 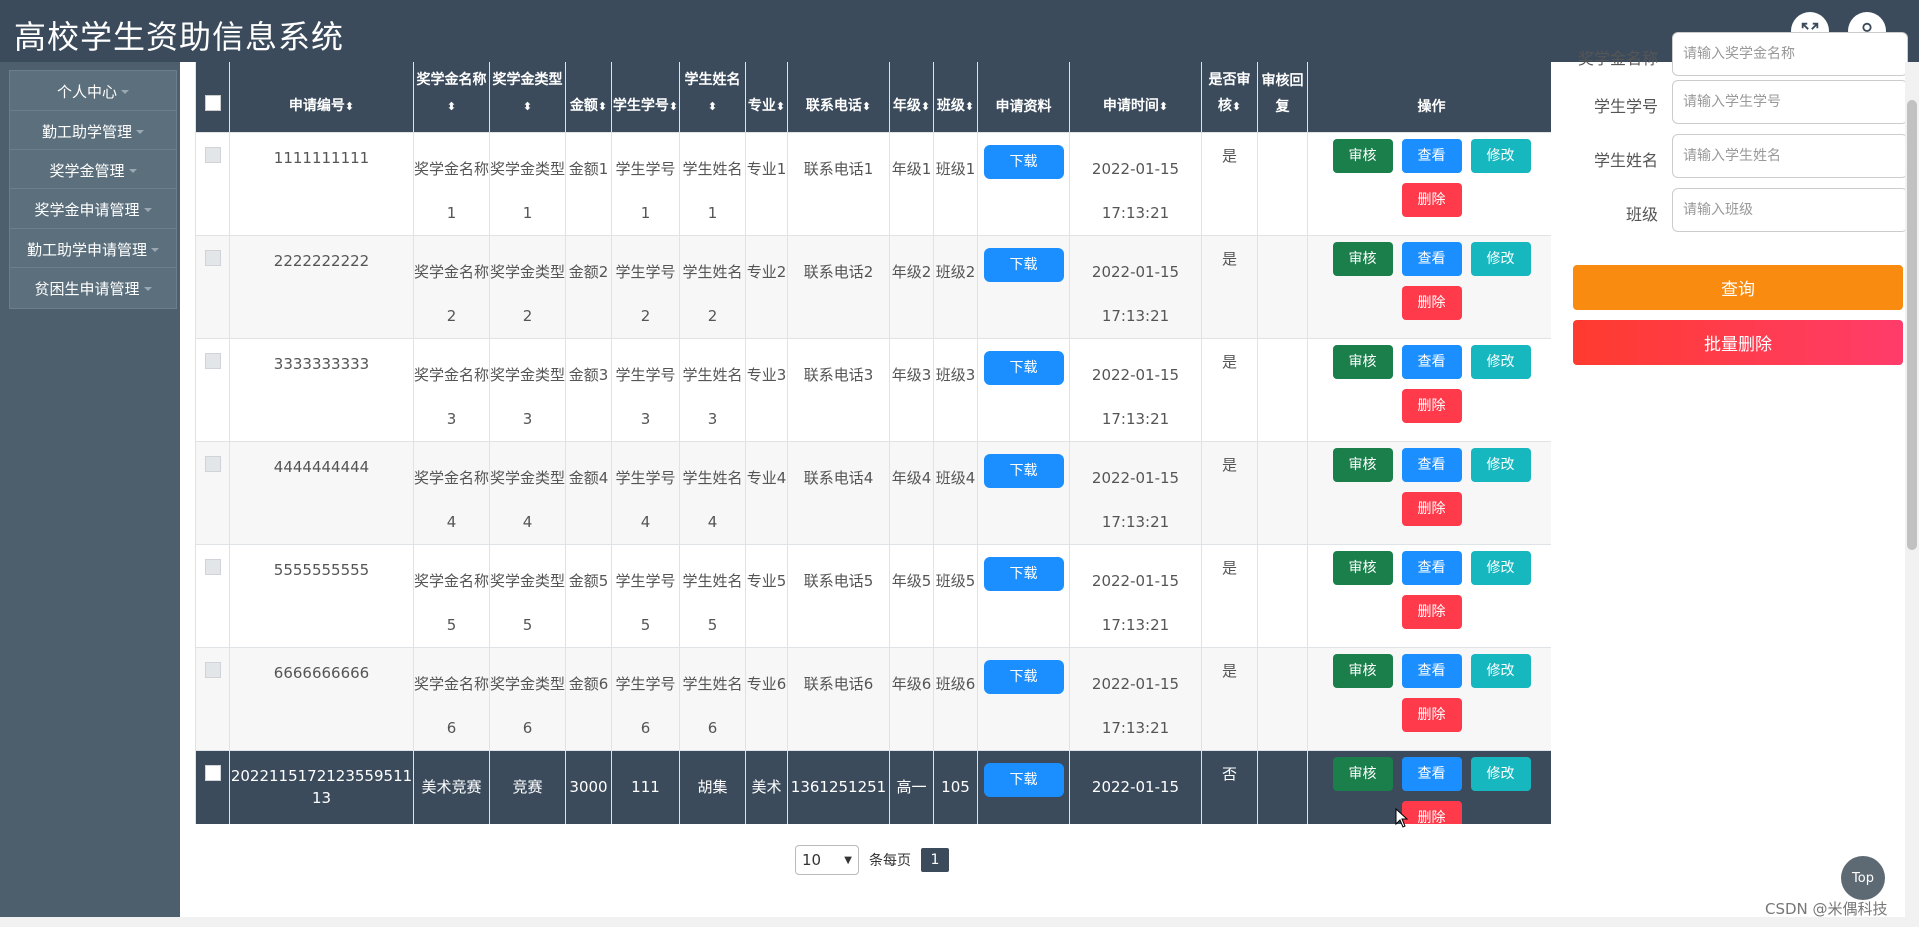 What do you see at coordinates (1229, 97) in the screenshot?
I see `column-header-audited: 是否审 核⬍` at bounding box center [1229, 97].